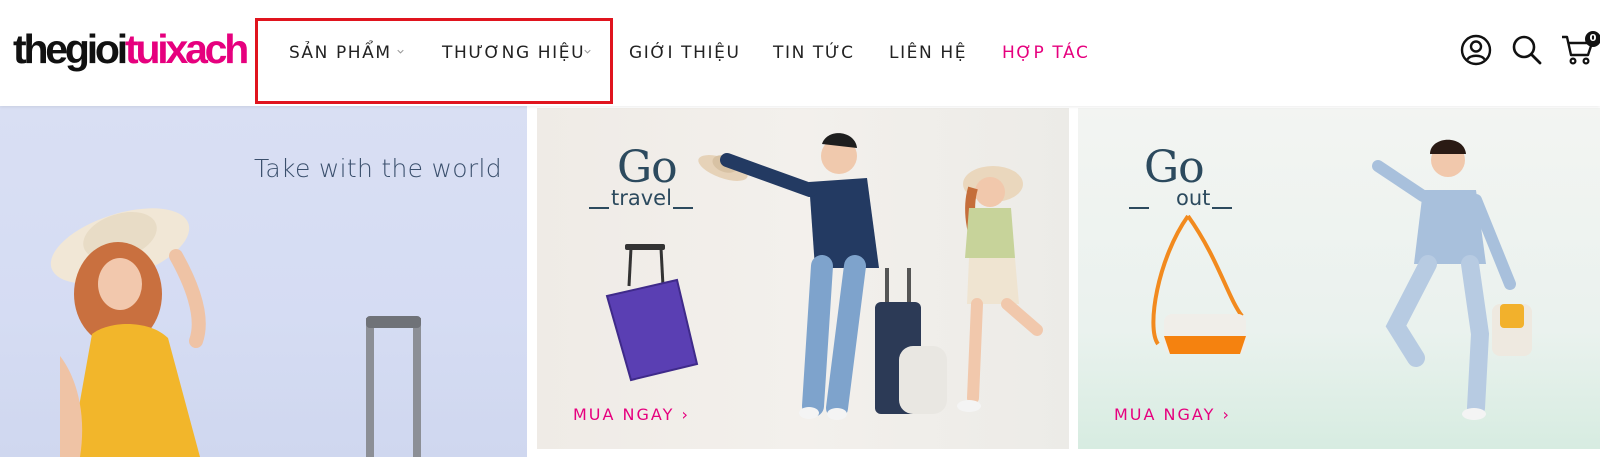  What do you see at coordinates (235, 332) in the screenshot?
I see `model-with-hat-illustration` at bounding box center [235, 332].